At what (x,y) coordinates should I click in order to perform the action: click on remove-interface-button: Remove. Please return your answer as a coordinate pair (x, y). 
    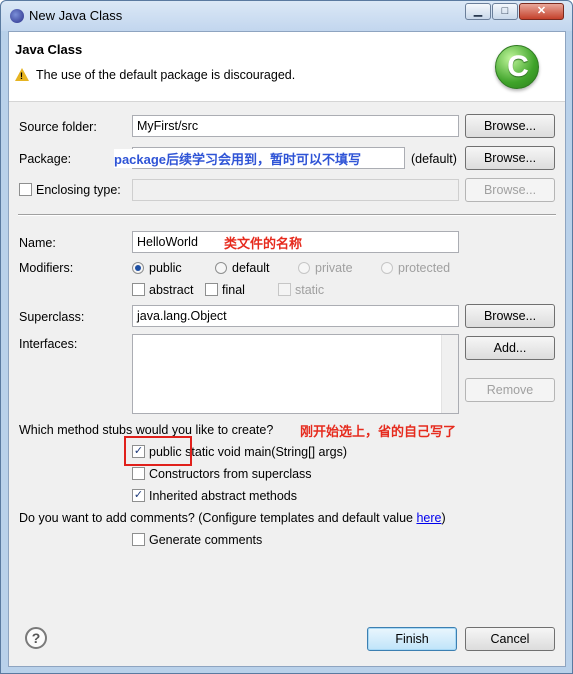
    Looking at the image, I should click on (510, 390).